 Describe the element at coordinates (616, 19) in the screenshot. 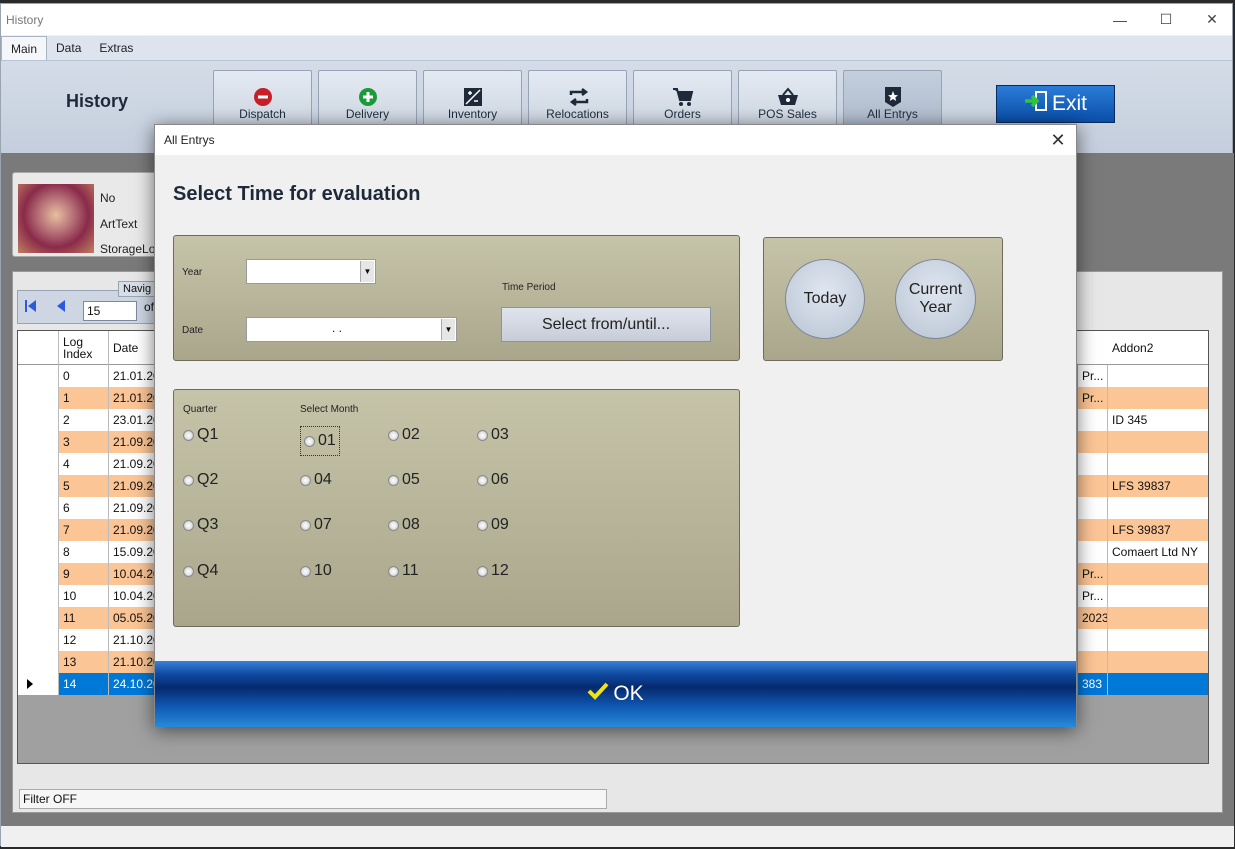

I see `window-titlebar: History — ☐ ✕` at that location.